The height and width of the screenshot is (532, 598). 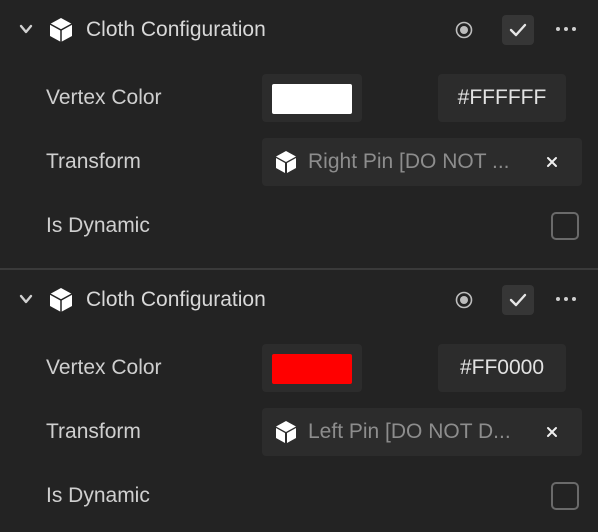 I want to click on vertex-color-hex-value: #FF0000, so click(x=502, y=367).